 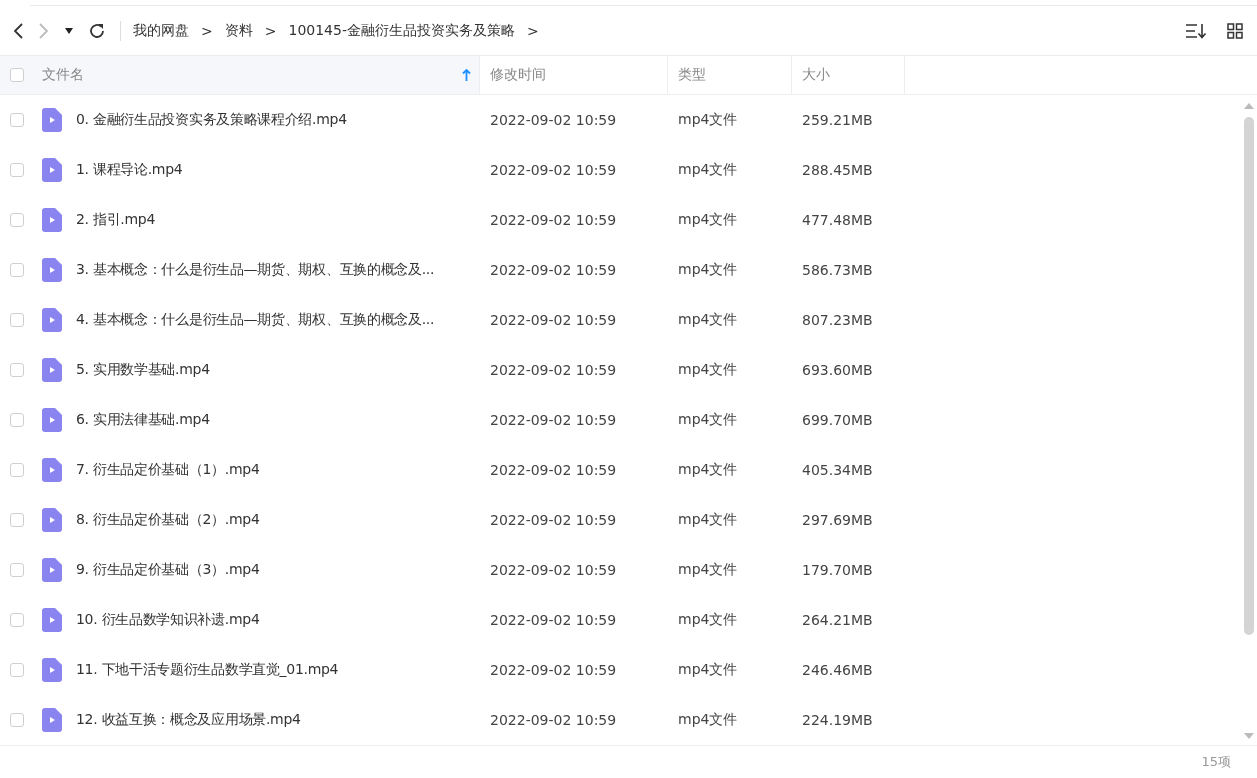 What do you see at coordinates (837, 520) in the screenshot?
I see `file-size: 297.69MB` at bounding box center [837, 520].